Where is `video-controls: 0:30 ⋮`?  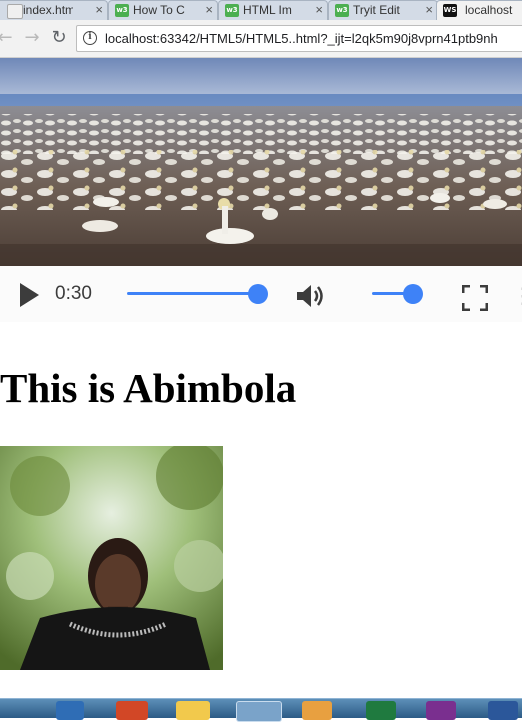 video-controls: 0:30 ⋮ is located at coordinates (261, 294).